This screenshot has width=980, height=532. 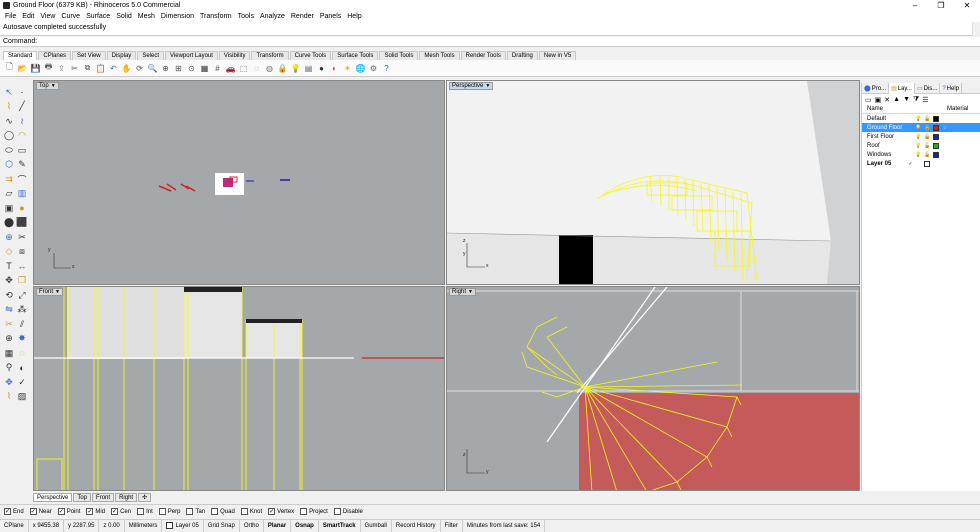 What do you see at coordinates (918, 145) in the screenshot?
I see `visibility-bulb-icon: 💡` at bounding box center [918, 145].